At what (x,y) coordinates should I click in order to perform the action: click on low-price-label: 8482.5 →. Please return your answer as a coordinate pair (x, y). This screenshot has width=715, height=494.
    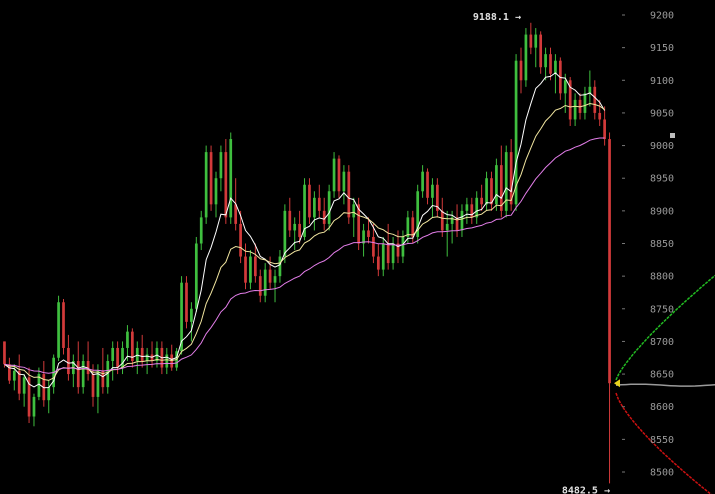
    Looking at the image, I should click on (586, 489).